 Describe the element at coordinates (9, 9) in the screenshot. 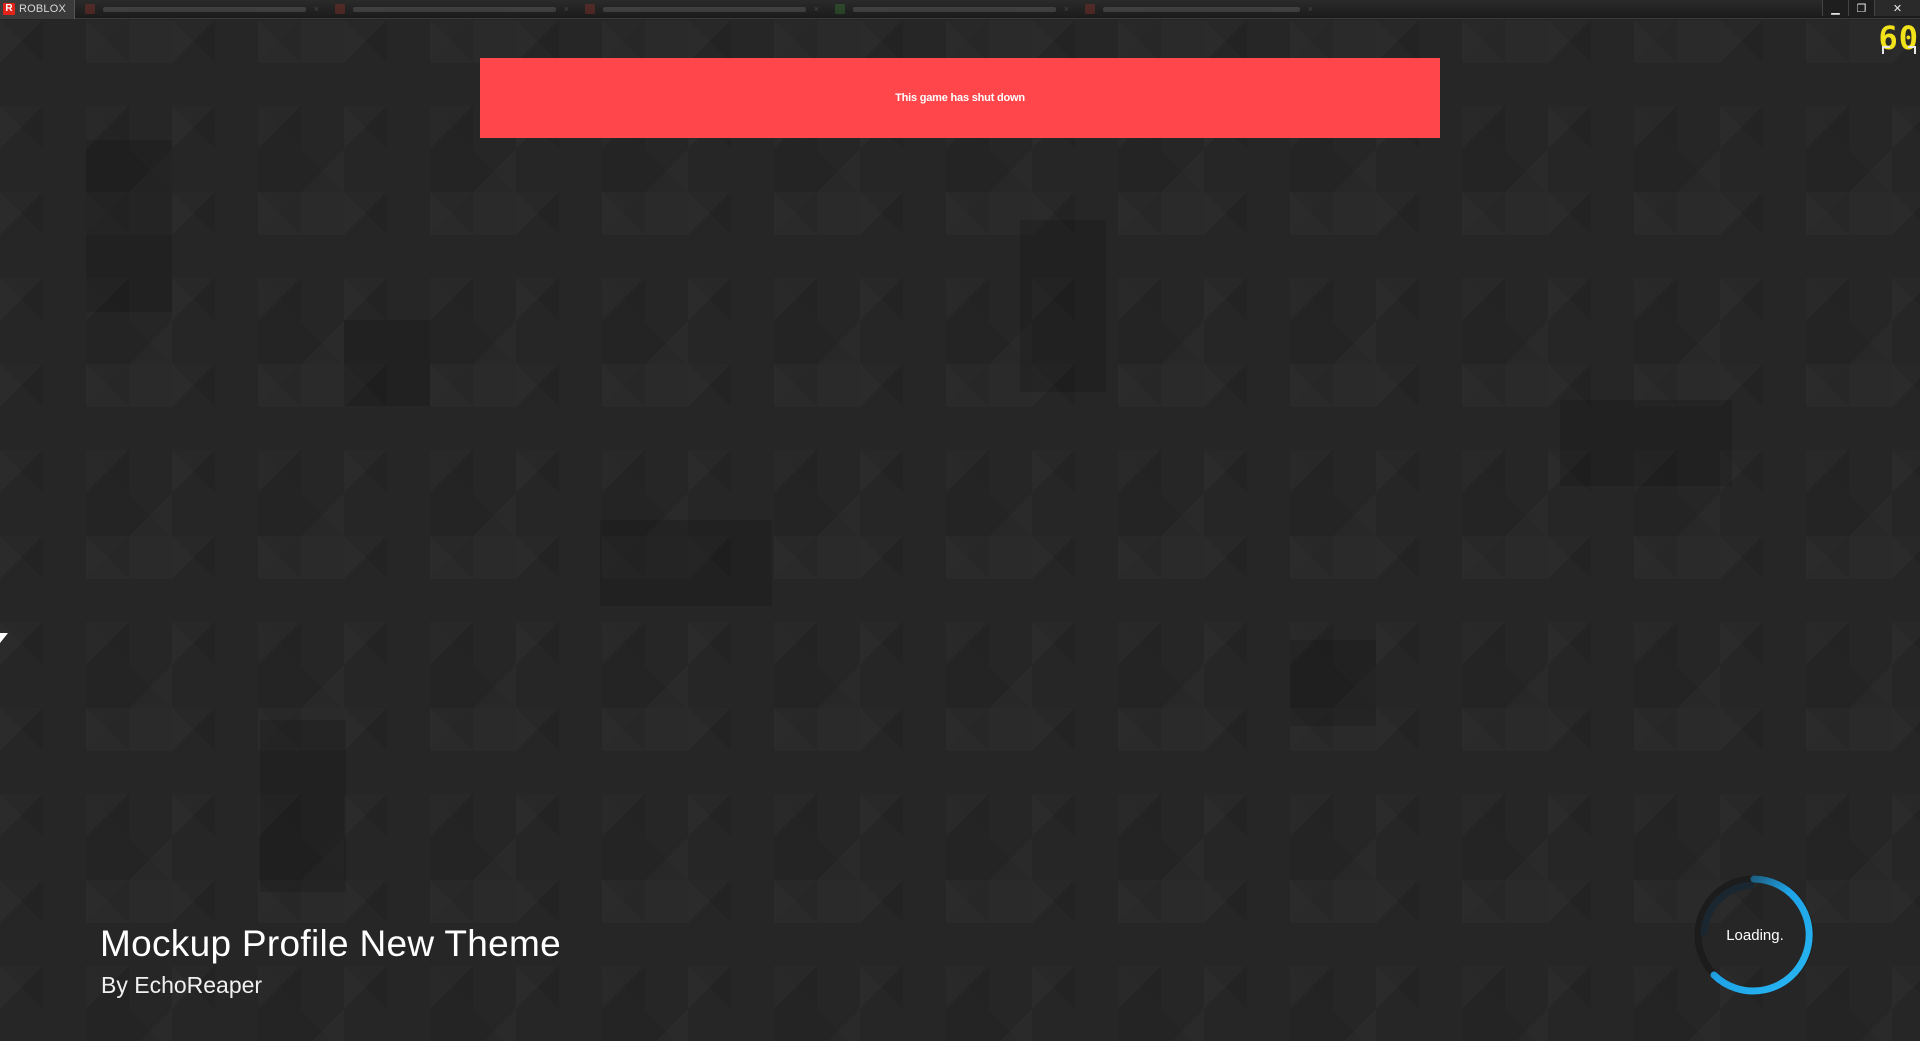

I see `roblox-logo-icon: R` at that location.